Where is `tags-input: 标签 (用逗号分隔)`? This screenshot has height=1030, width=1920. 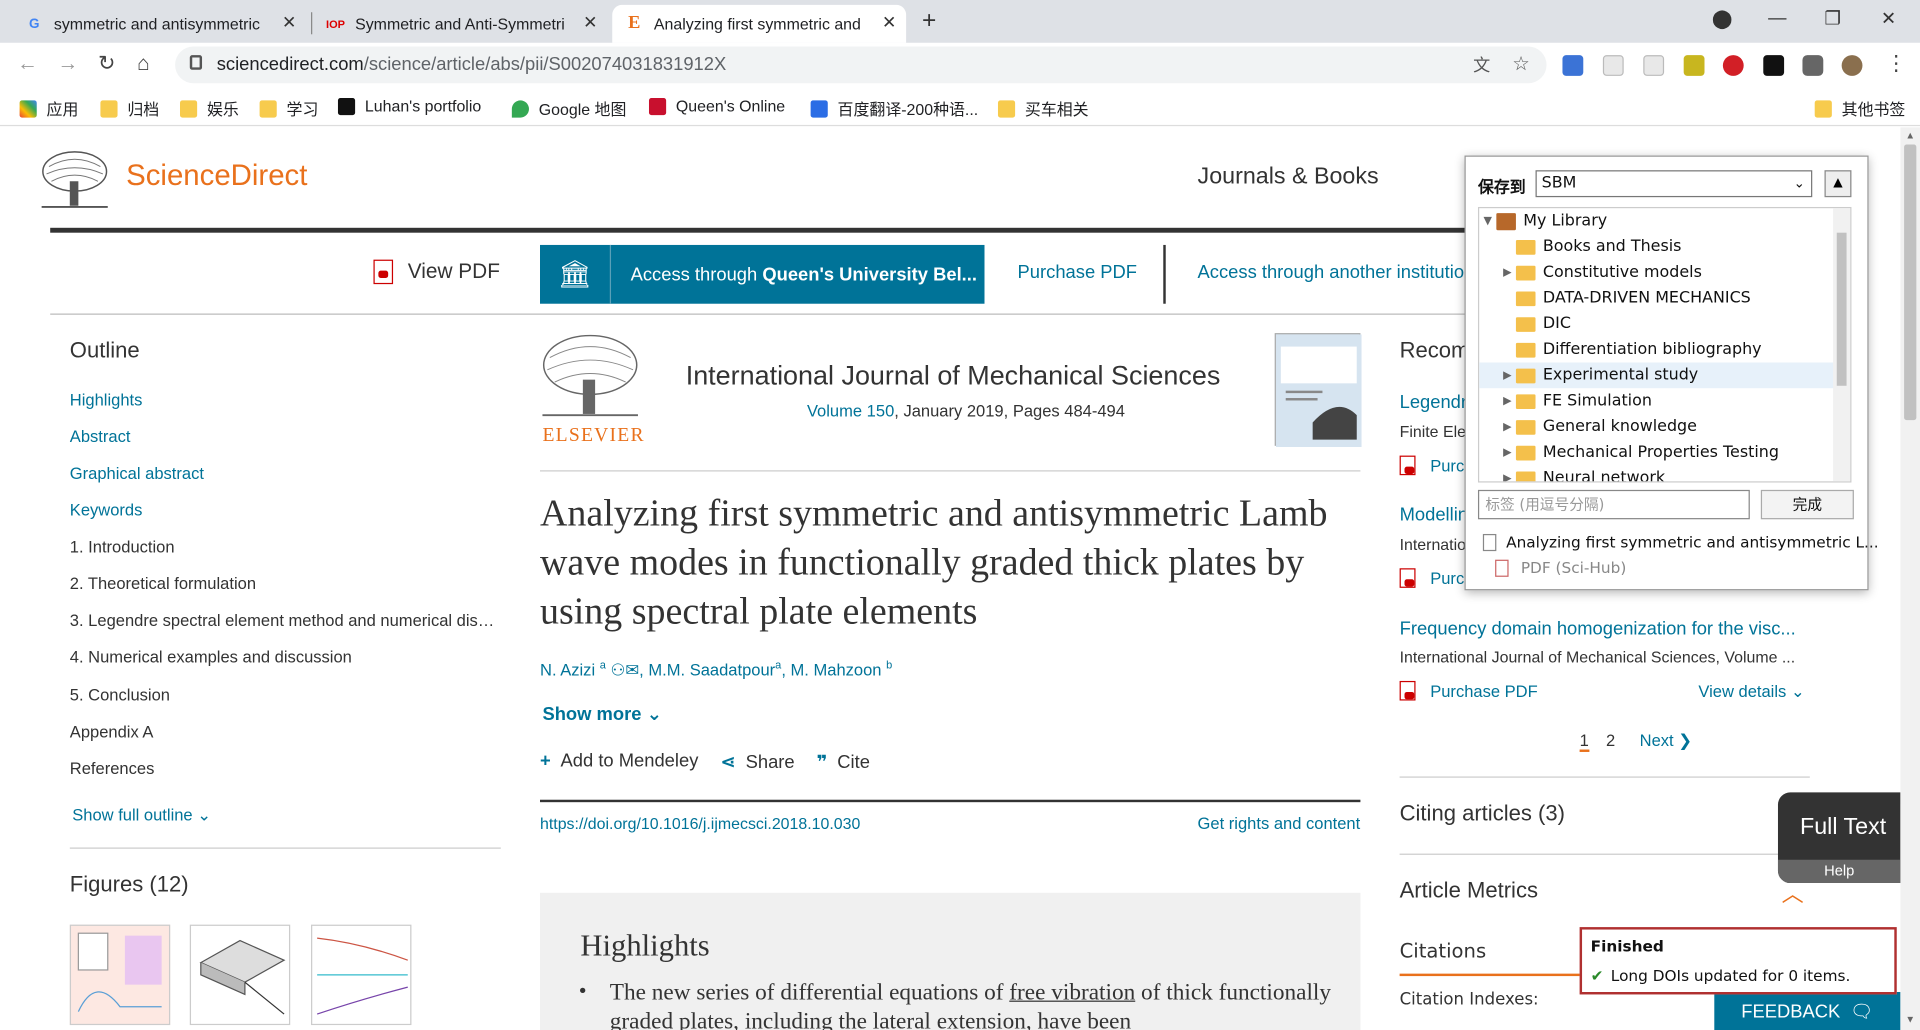
tags-input: 标签 (用逗号分隔) is located at coordinates (1613, 504).